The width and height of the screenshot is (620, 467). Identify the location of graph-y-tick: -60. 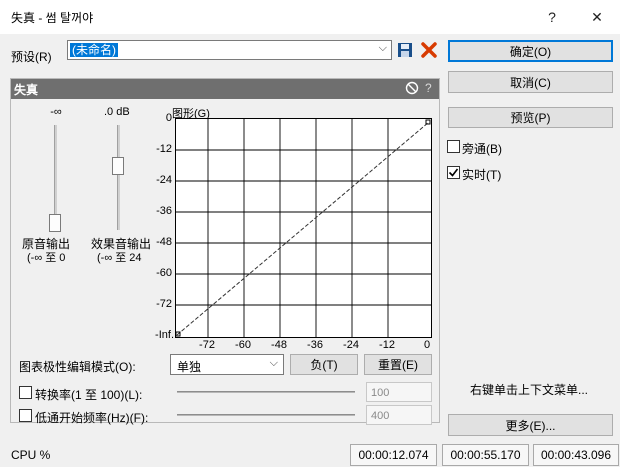
(164, 273).